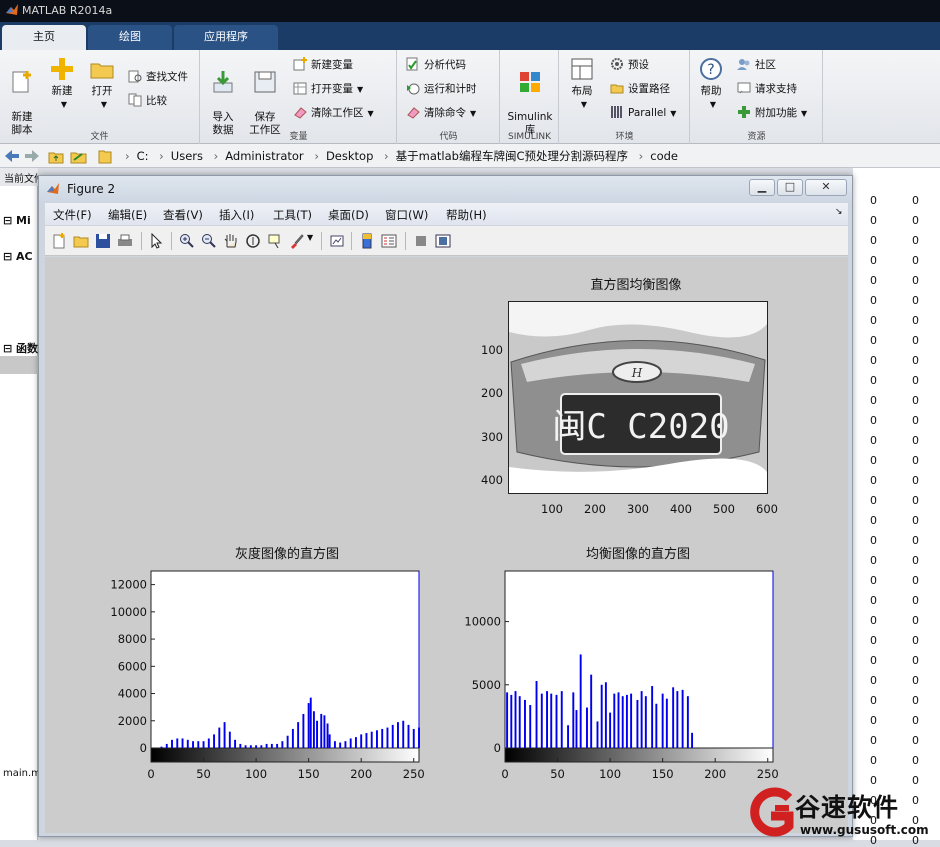 Image resolution: width=940 pixels, height=847 pixels. What do you see at coordinates (12, 156) in the screenshot?
I see `back-arrow-icon` at bounding box center [12, 156].